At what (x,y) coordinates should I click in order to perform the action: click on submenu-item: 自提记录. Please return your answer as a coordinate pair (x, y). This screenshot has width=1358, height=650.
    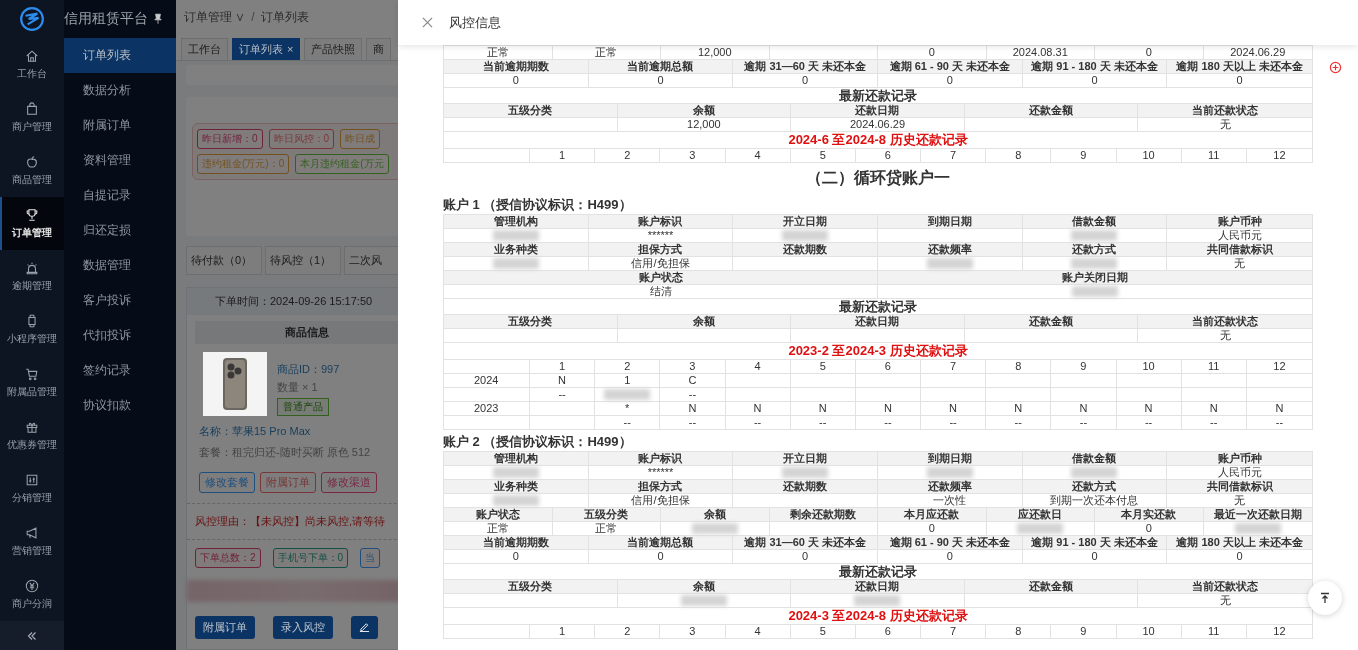
    Looking at the image, I should click on (120, 195).